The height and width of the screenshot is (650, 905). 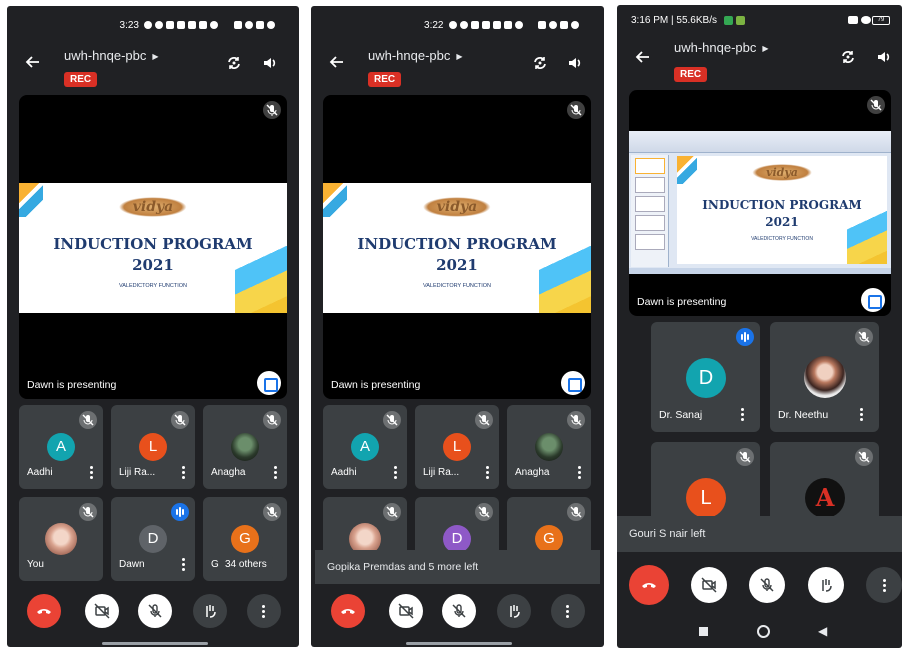 I want to click on participant-photo, so click(x=825, y=377).